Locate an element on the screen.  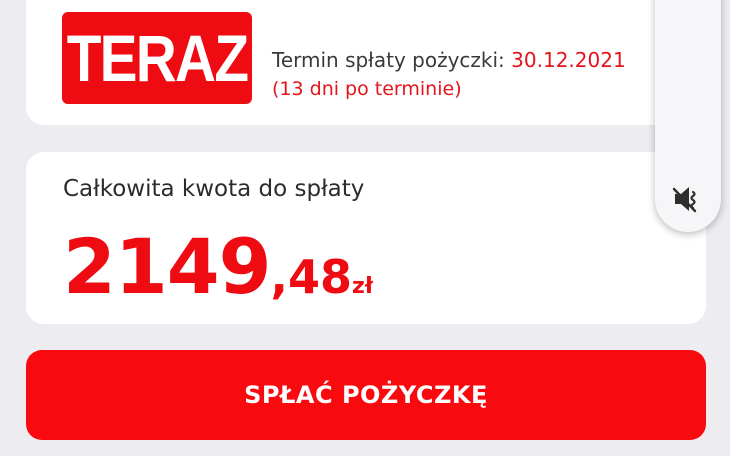
due-date-label: Termin spłaty pożyczki: is located at coordinates (388, 60).